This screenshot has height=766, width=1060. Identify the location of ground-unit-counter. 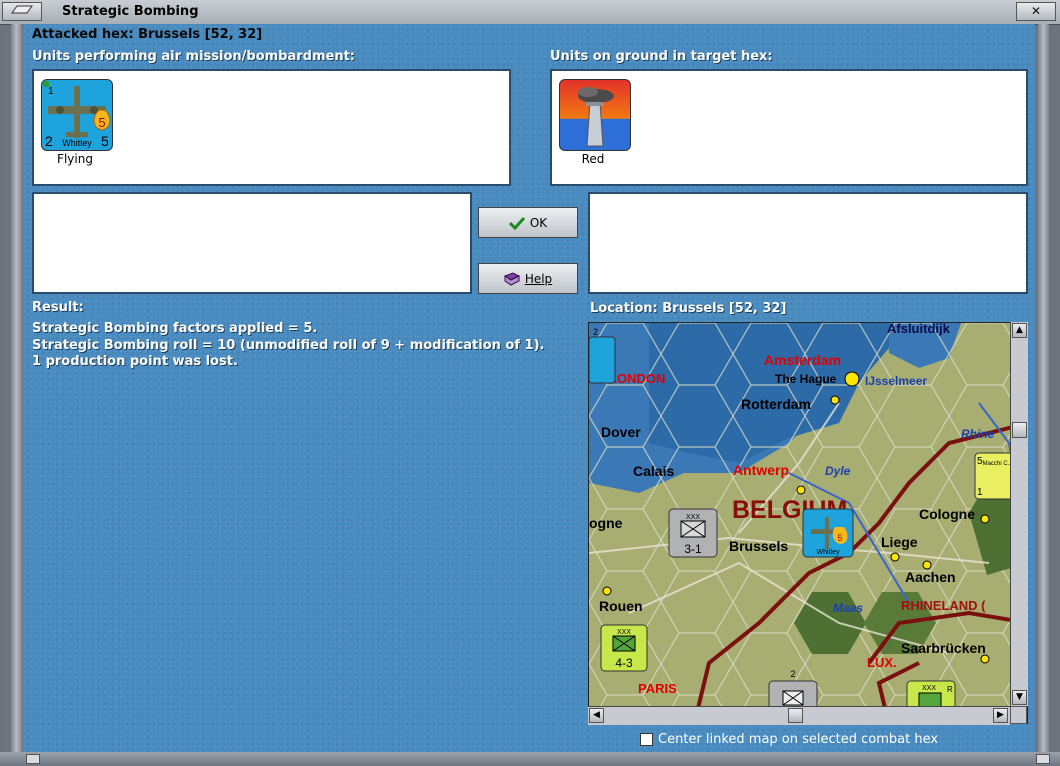
(595, 115).